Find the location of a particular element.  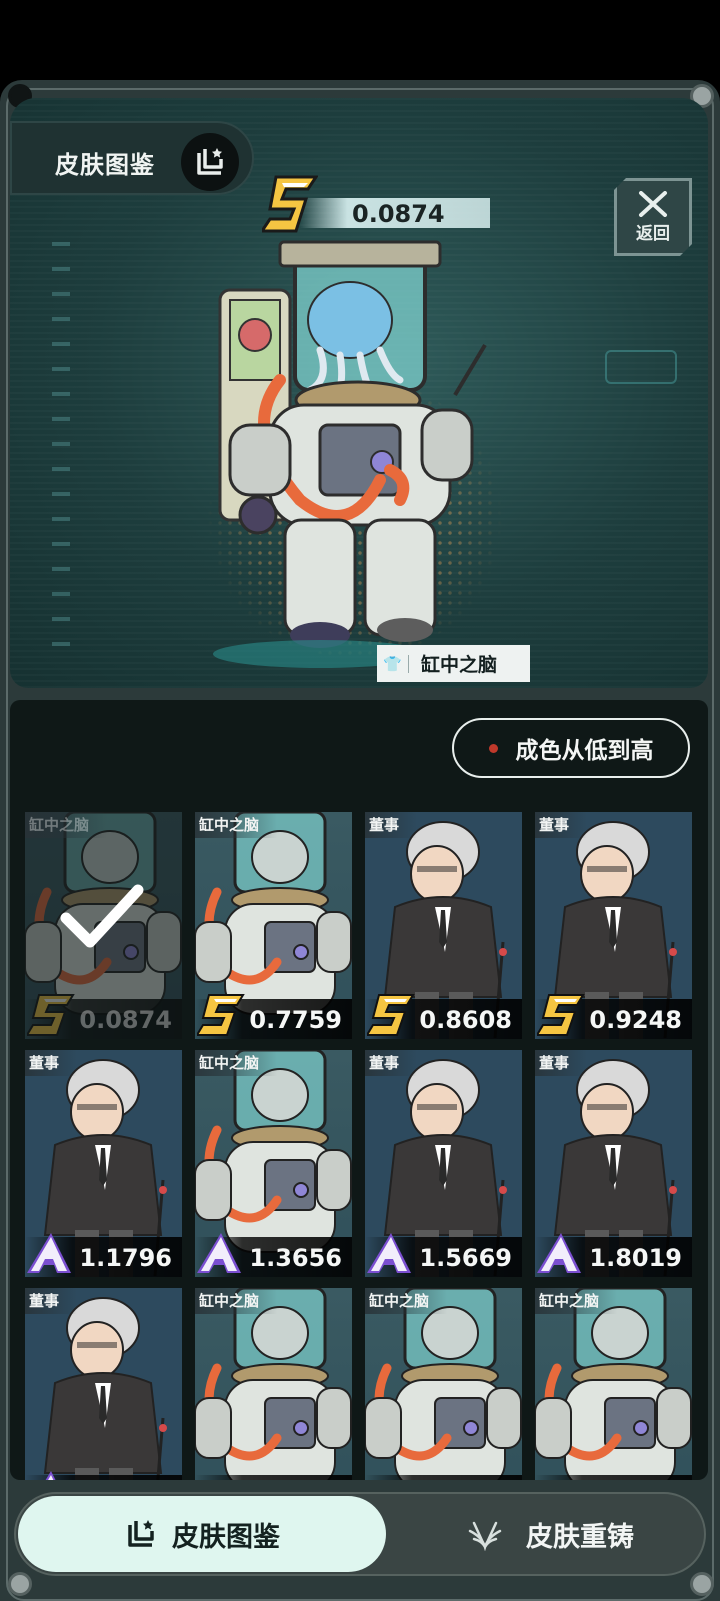

page-title: 皮肤图鉴 is located at coordinates (105, 165).